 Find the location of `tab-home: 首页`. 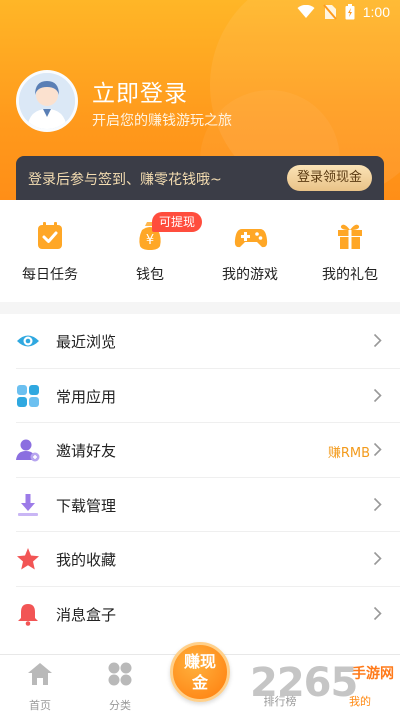

tab-home: 首页 is located at coordinates (40, 686).